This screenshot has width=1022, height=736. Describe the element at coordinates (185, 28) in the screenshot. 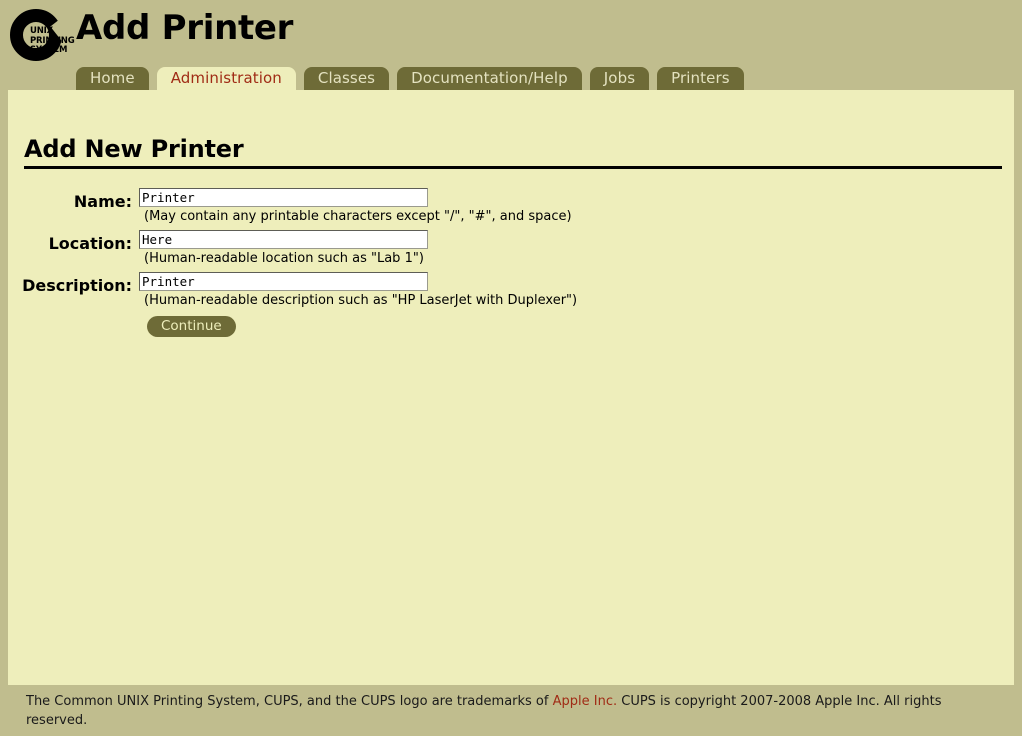

I see `page-title: Add Printer` at that location.